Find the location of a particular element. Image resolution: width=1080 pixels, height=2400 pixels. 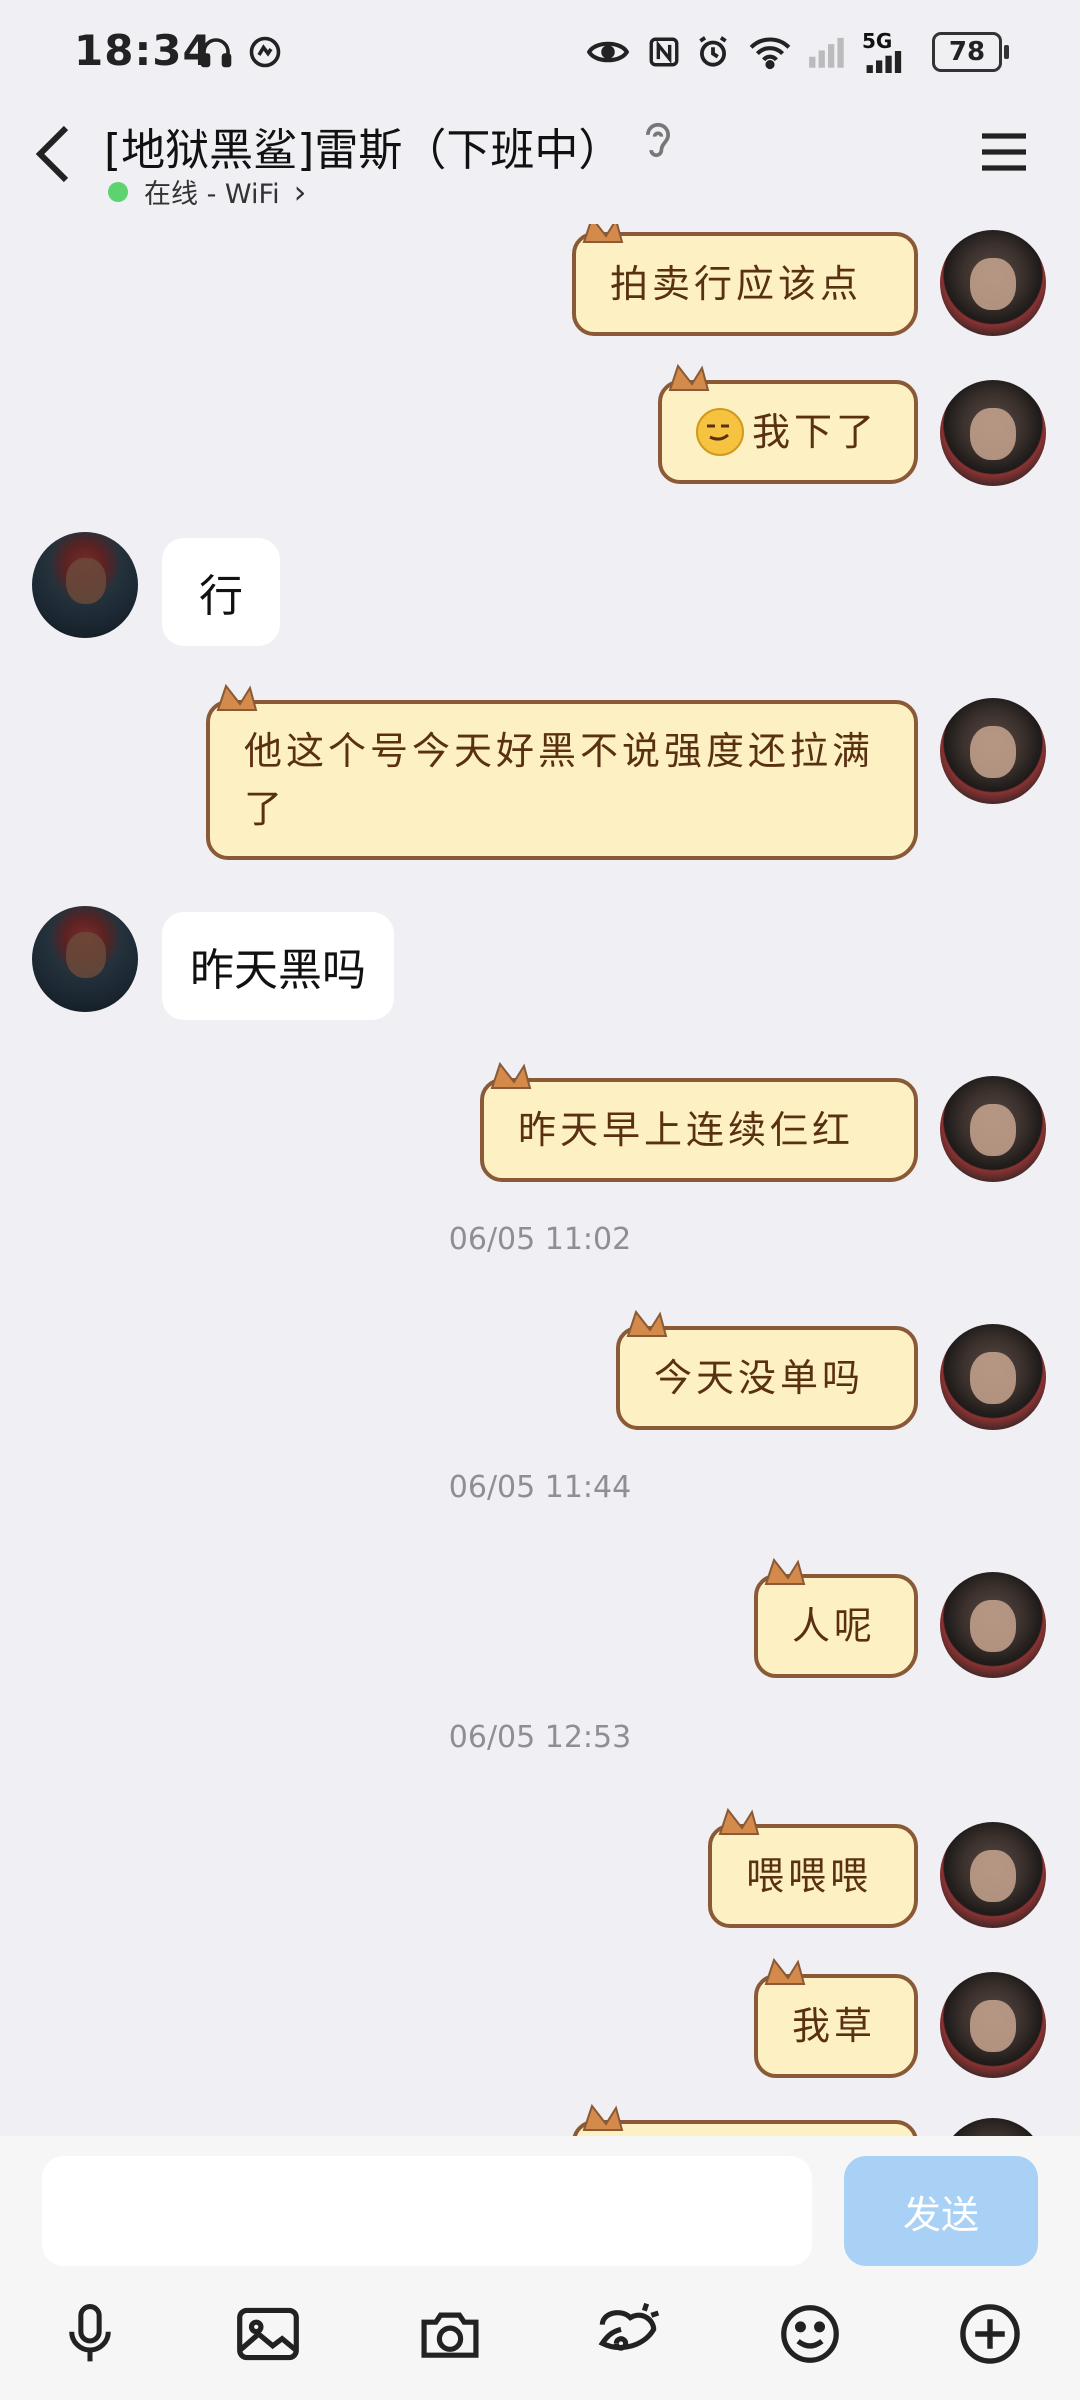

message-row: 我草 is located at coordinates (540, 2017).